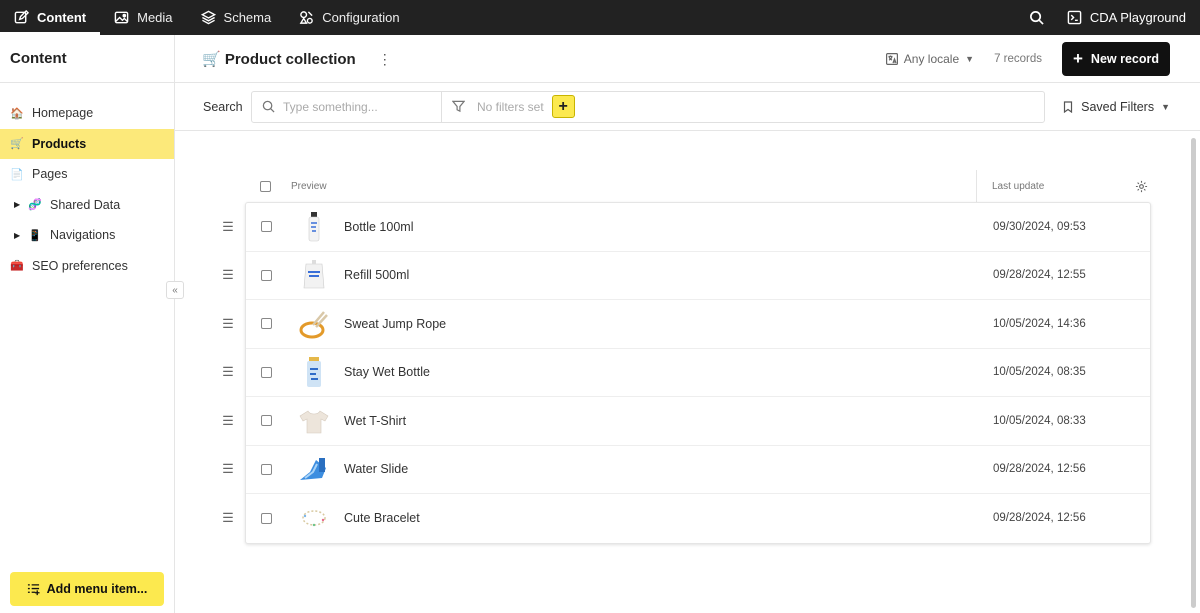 The width and height of the screenshot is (1200, 613). Describe the element at coordinates (1039, 323) in the screenshot. I see `record-date: 10/05/2024, 14:36` at that location.